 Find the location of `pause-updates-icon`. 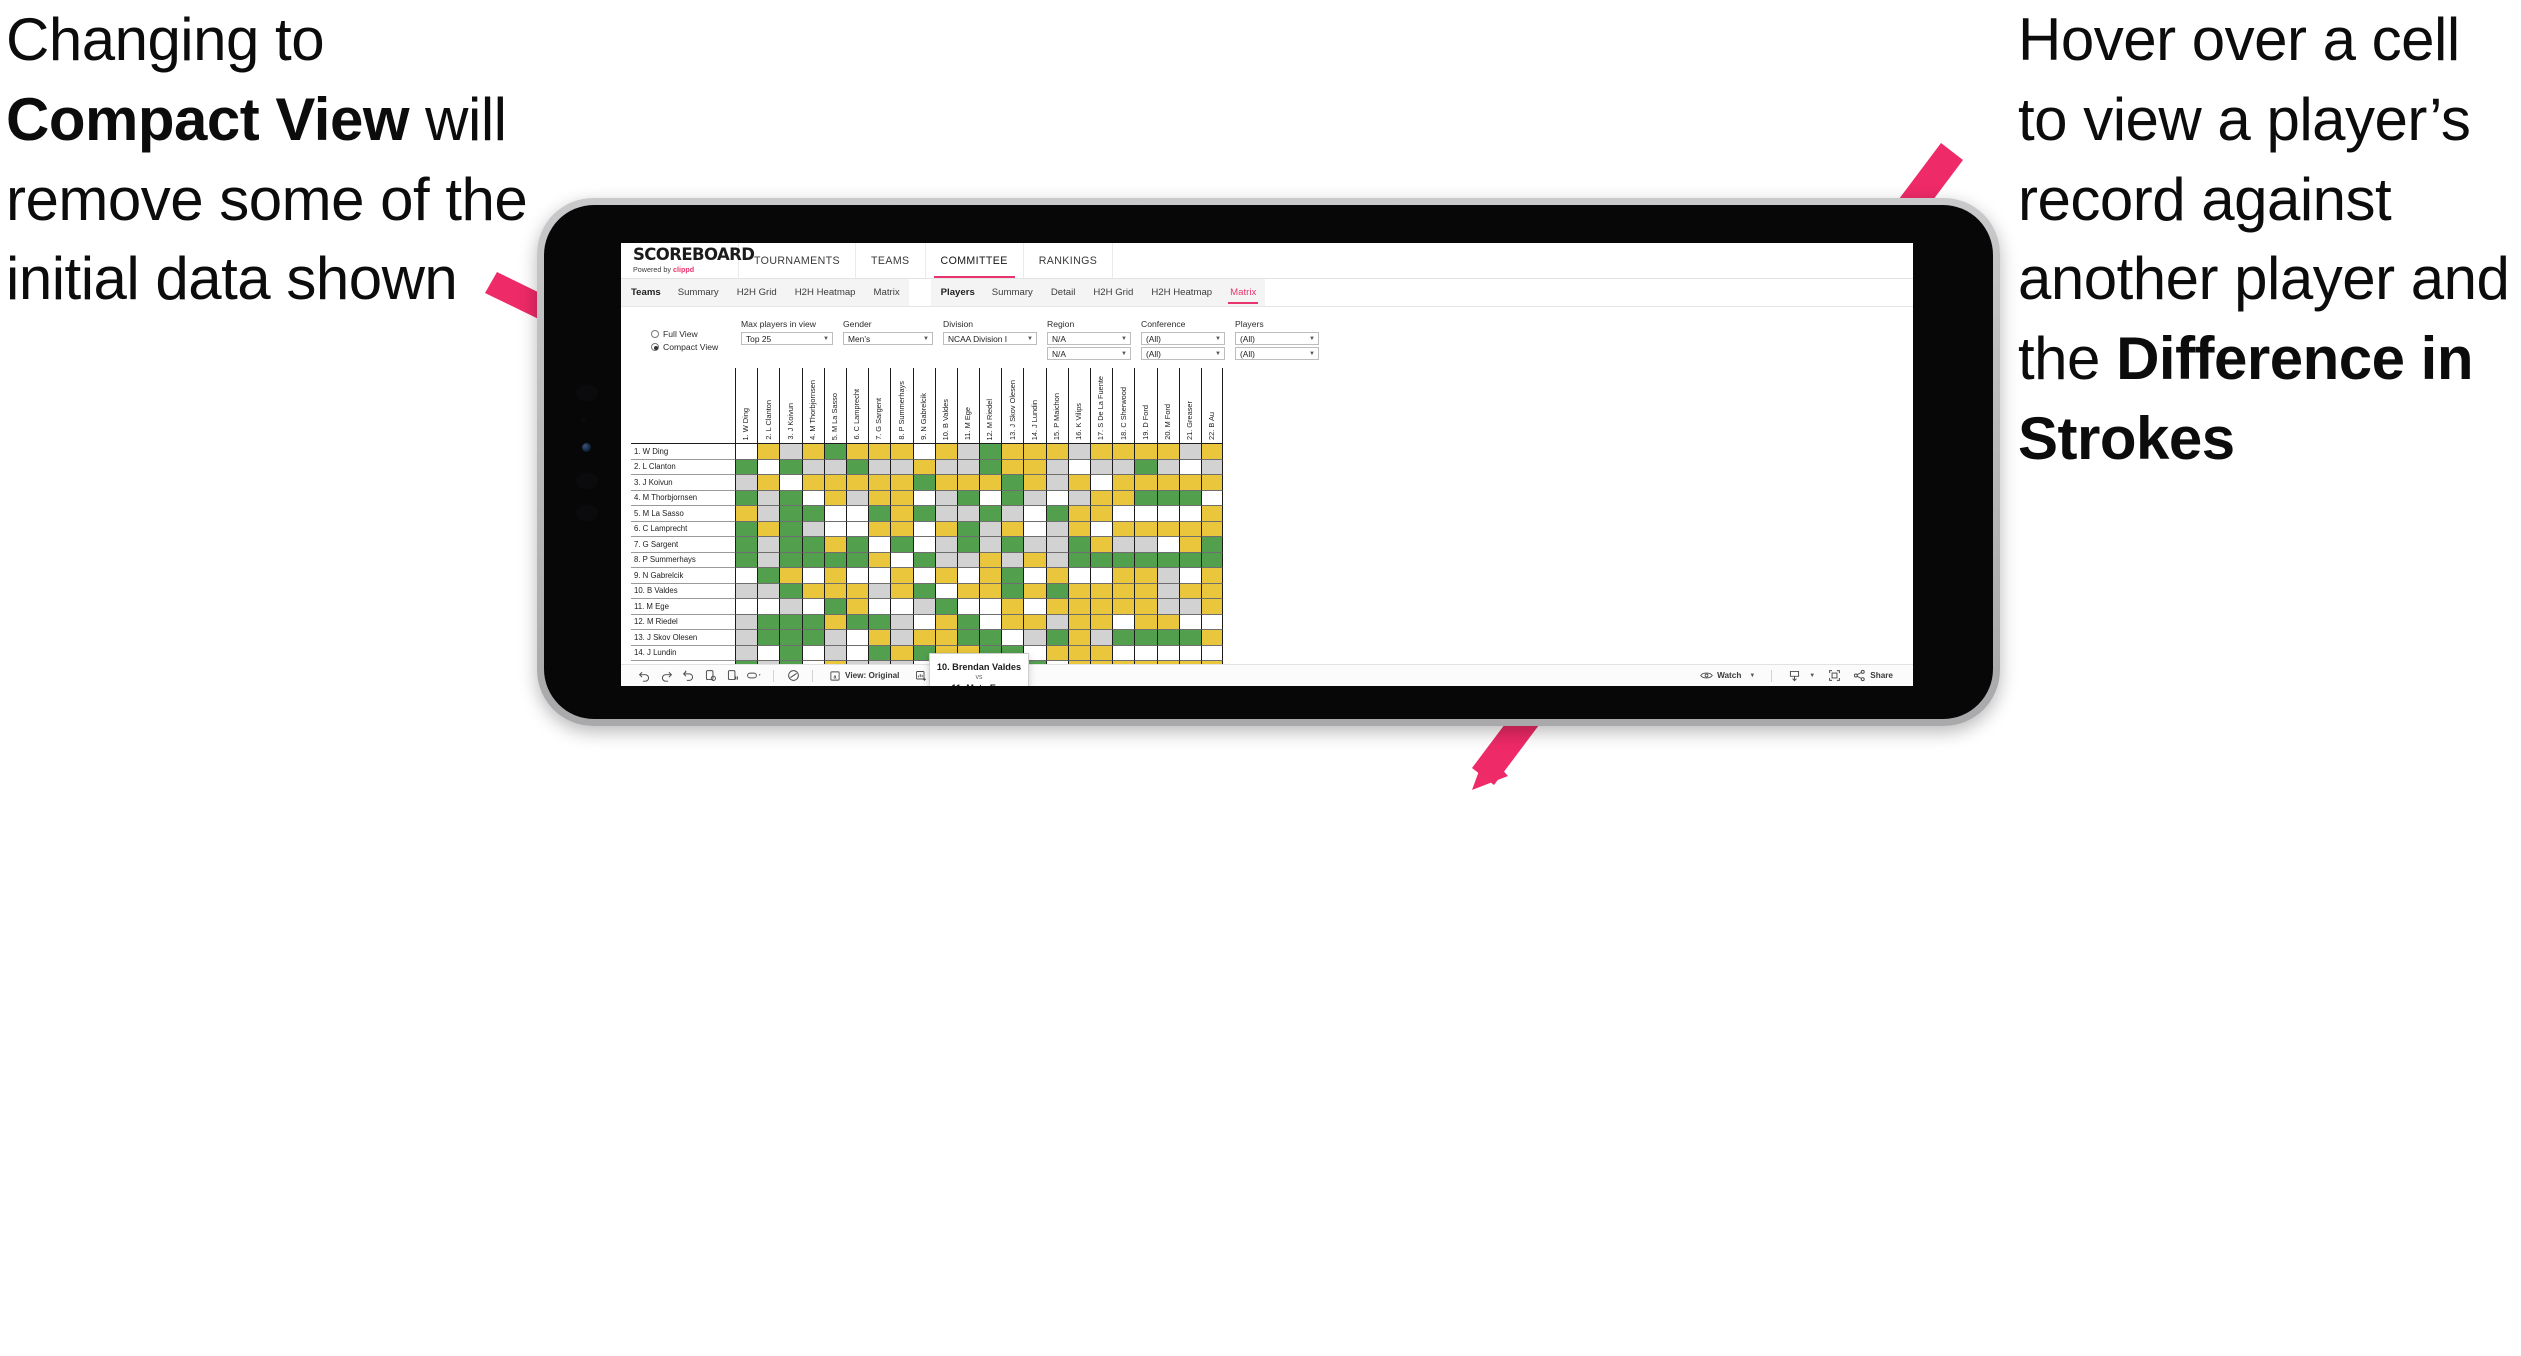

pause-updates-icon is located at coordinates (732, 676).